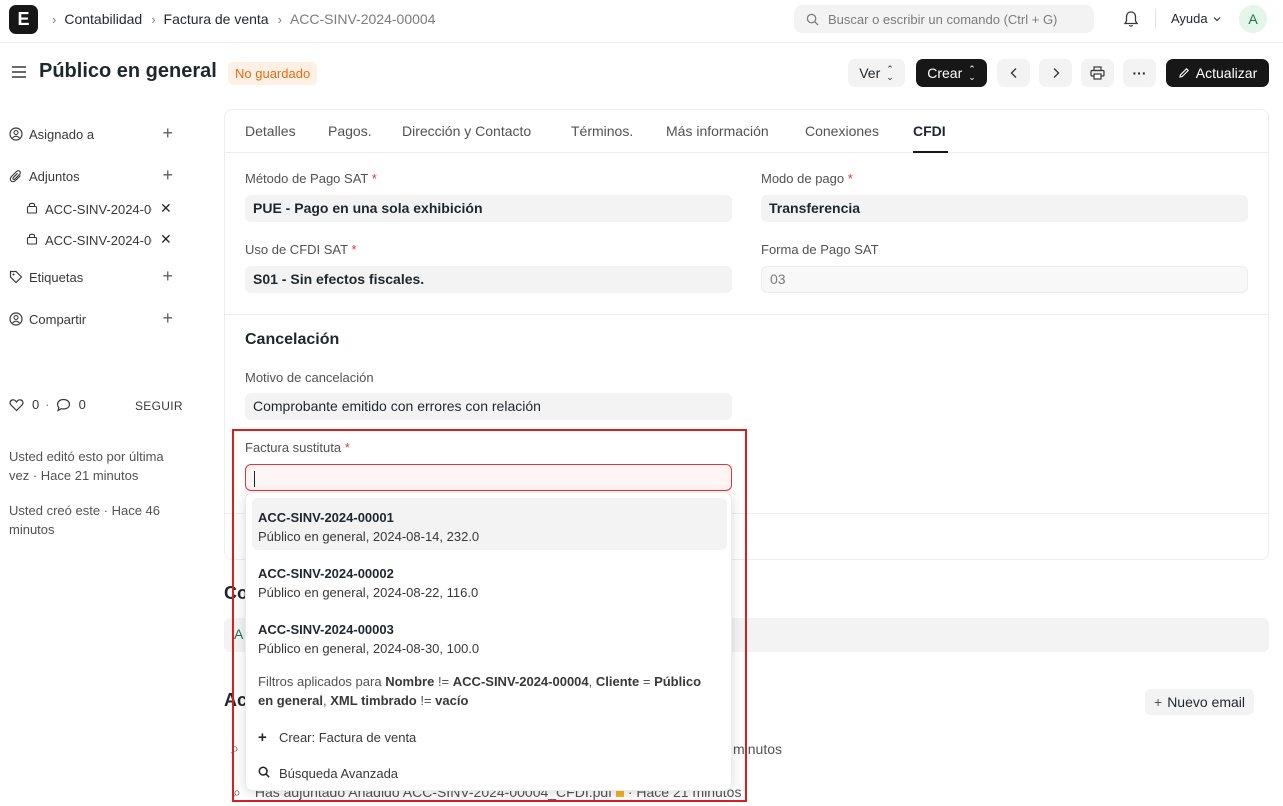 The width and height of the screenshot is (1283, 806). What do you see at coordinates (19, 73) in the screenshot?
I see `hamburger-icon` at bounding box center [19, 73].